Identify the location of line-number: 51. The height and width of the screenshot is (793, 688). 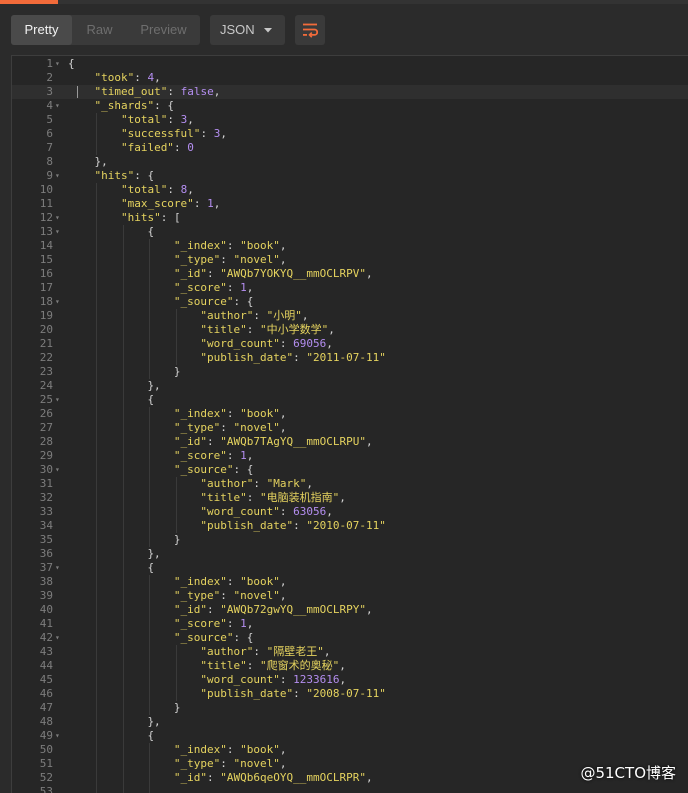
(46, 763).